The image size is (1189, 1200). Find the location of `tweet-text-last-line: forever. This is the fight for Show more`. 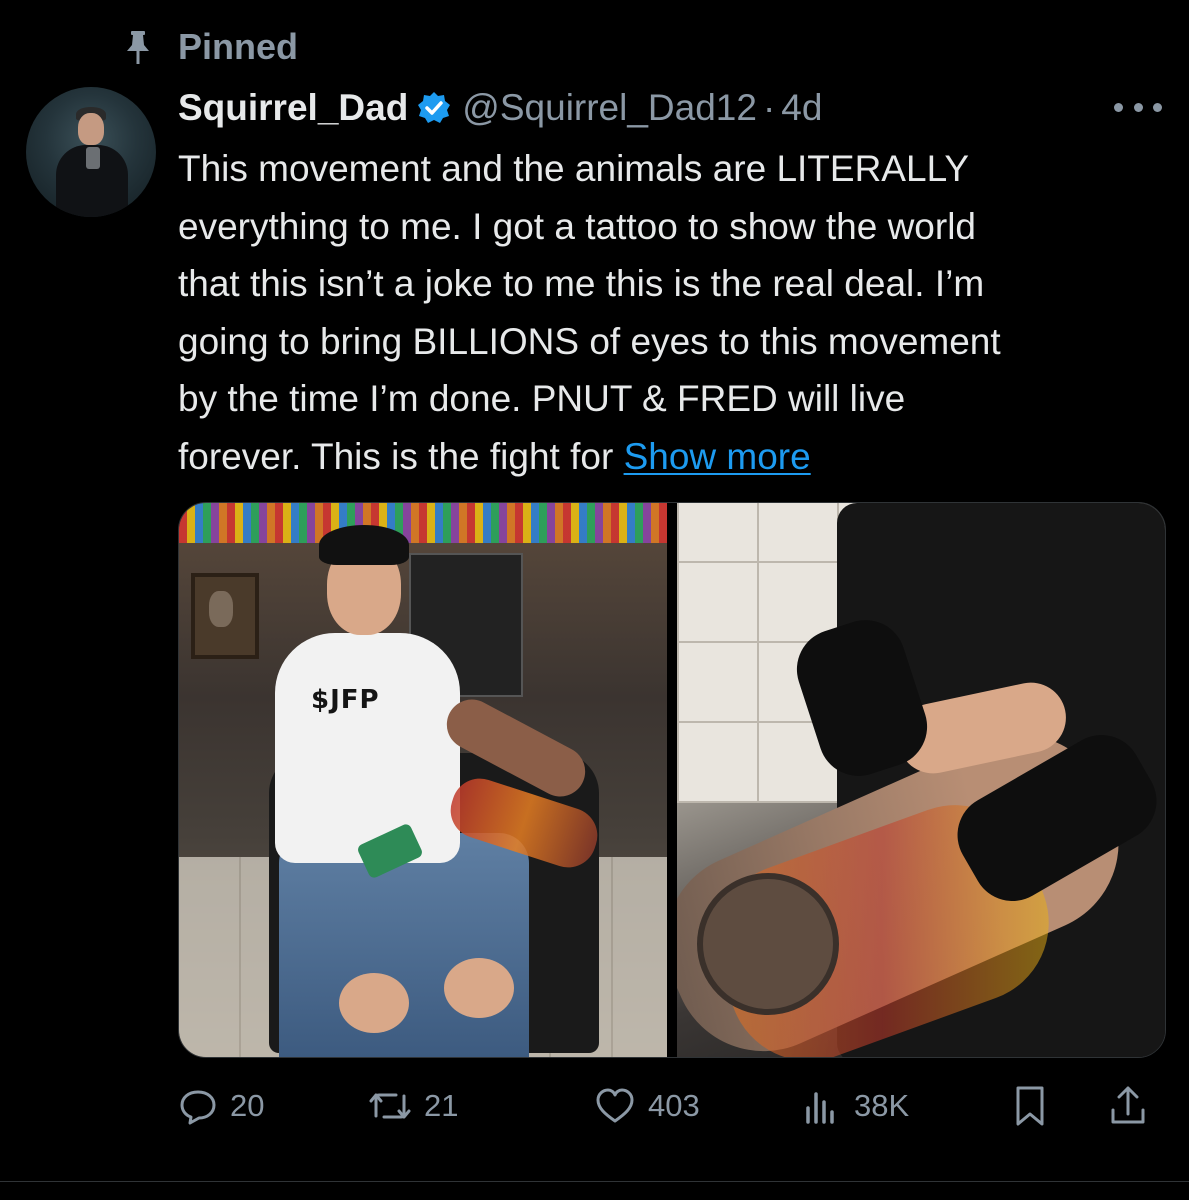

tweet-text-last-line: forever. This is the fight for Show more is located at coordinates (673, 457).